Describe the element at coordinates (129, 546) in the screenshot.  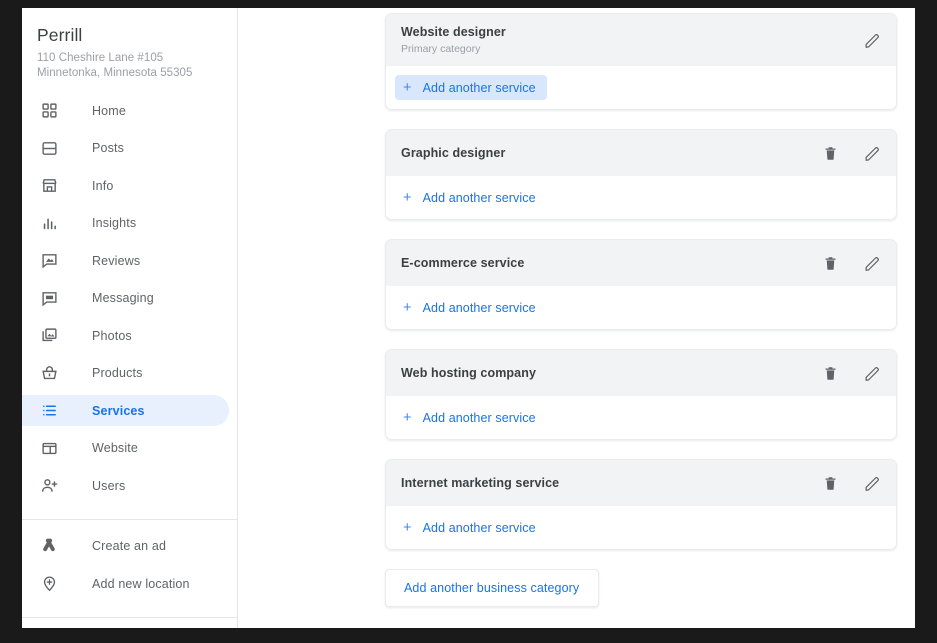
I see `sidebar-item-label: Create an ad` at that location.